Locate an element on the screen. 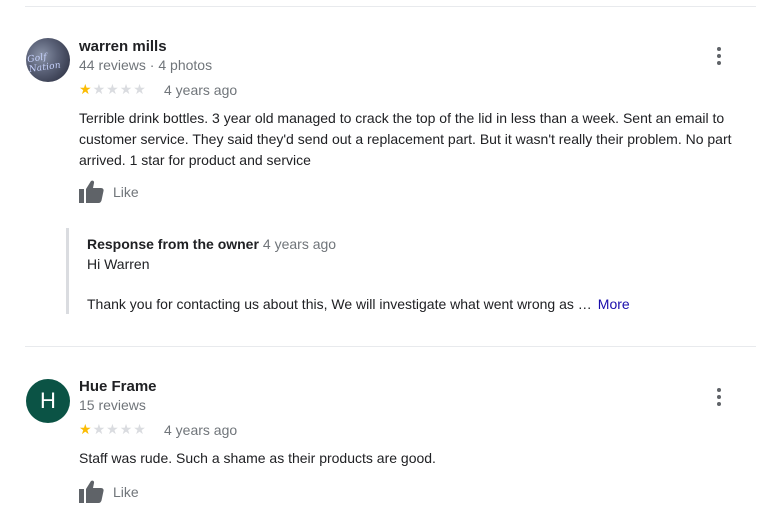 The width and height of the screenshot is (770, 517). owner-response-greeting: Hi Warren is located at coordinates (118, 264).